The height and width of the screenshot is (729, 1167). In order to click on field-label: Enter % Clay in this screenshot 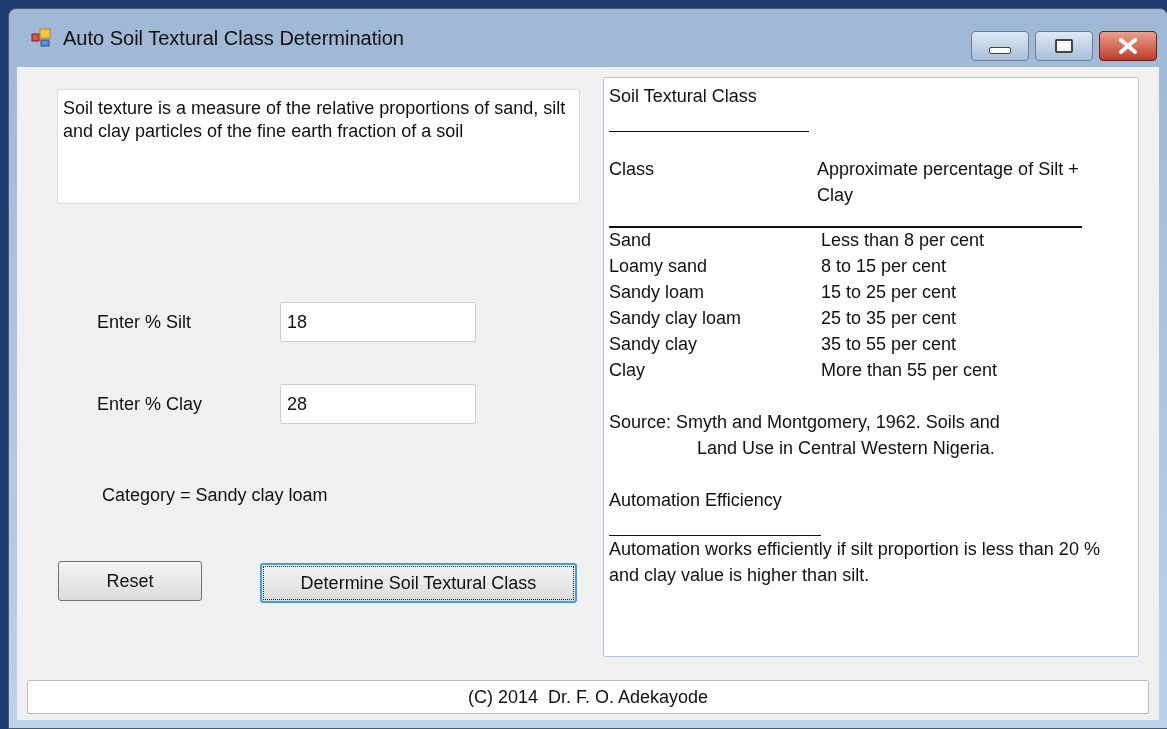, I will do `click(150, 404)`.